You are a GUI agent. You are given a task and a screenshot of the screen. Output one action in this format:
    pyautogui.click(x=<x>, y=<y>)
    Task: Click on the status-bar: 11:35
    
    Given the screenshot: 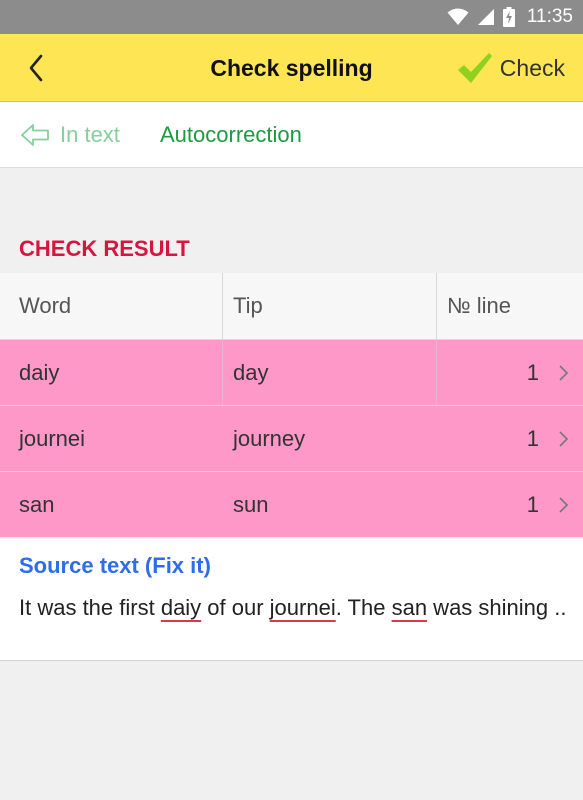 What is the action you would take?
    pyautogui.click(x=291, y=17)
    